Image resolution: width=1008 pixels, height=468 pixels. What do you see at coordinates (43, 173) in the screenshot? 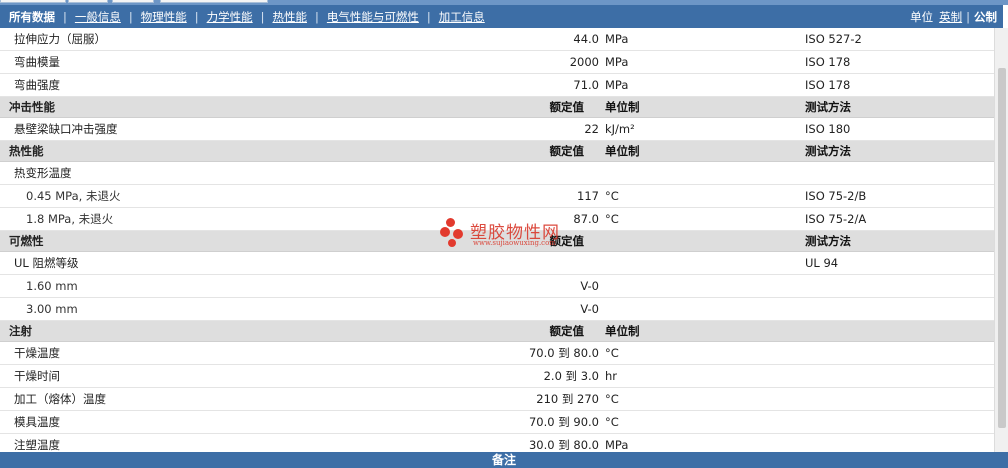
I see `property-name: 热变形温度` at bounding box center [43, 173].